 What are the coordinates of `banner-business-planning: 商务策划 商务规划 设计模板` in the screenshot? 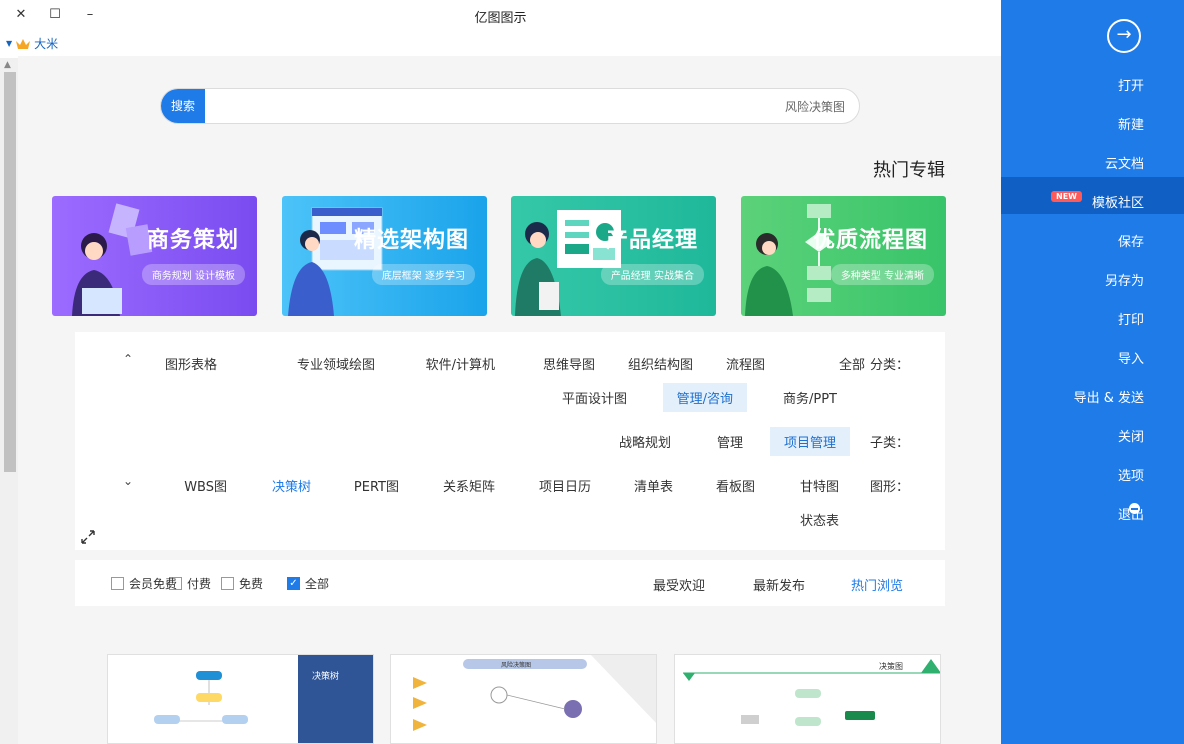 It's located at (154, 256).